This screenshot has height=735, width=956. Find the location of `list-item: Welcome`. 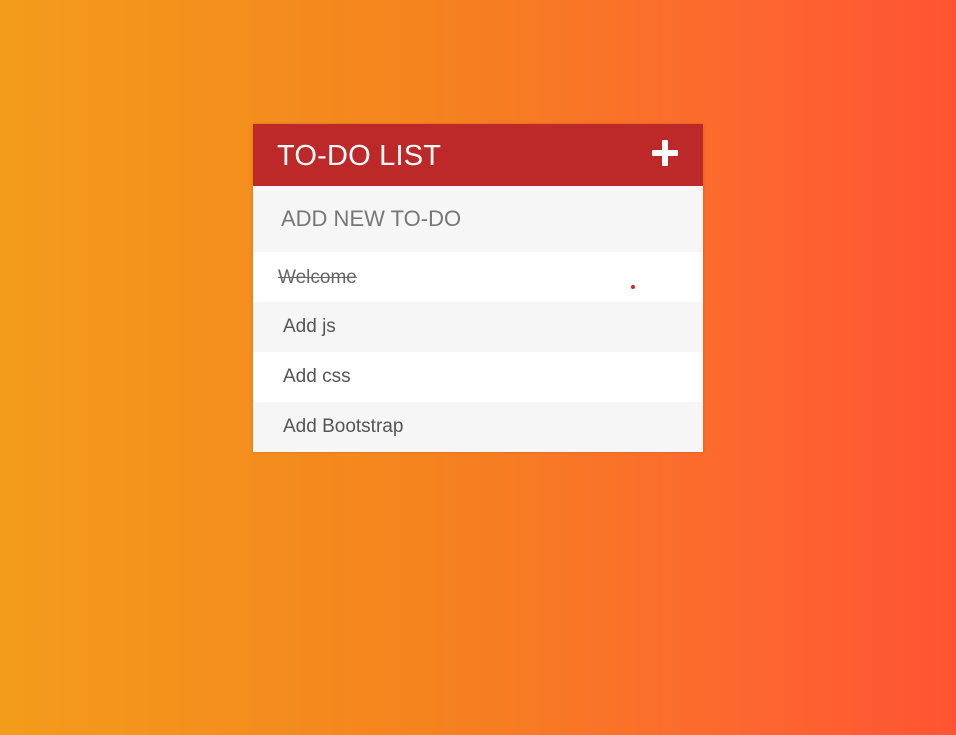

list-item: Welcome is located at coordinates (478, 277).